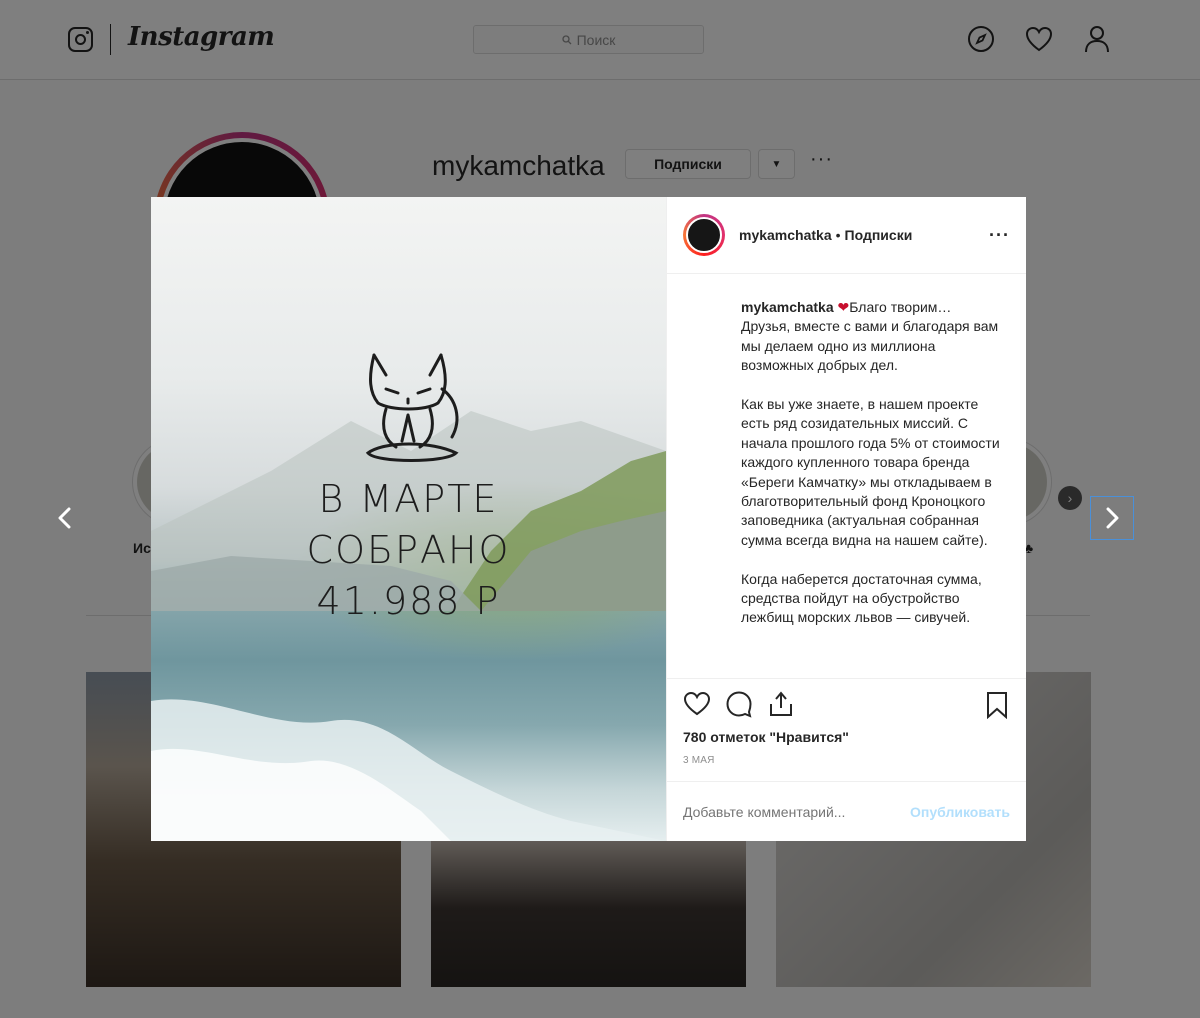  Describe the element at coordinates (846, 737) in the screenshot. I see `likes-count: 780 отметок "Нравится"` at that location.